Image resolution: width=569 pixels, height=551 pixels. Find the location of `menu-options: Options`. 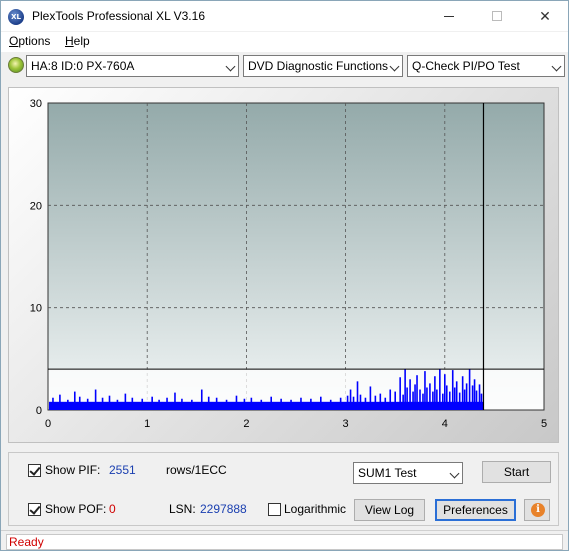

menu-options: Options is located at coordinates (29, 41).